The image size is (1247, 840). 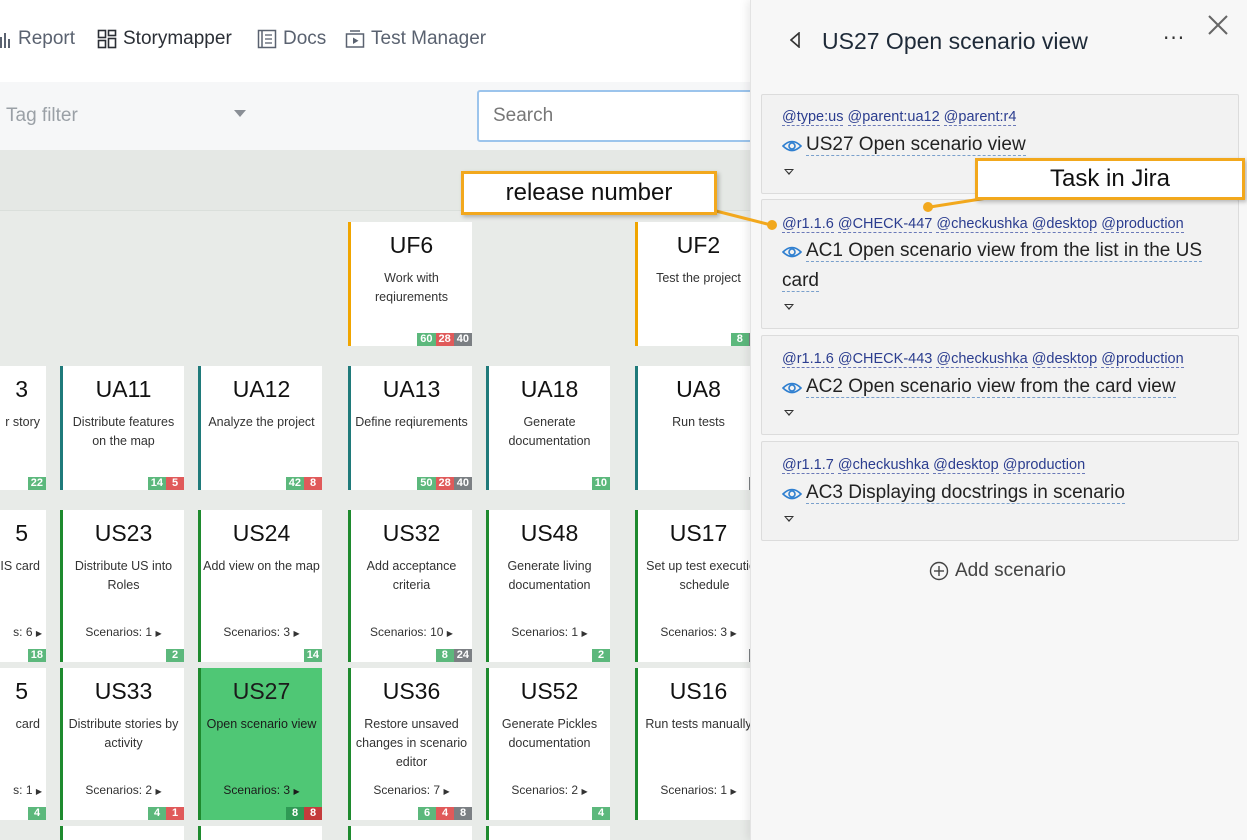 What do you see at coordinates (1110, 179) in the screenshot?
I see `jira-task-callout: Task in Jira` at bounding box center [1110, 179].